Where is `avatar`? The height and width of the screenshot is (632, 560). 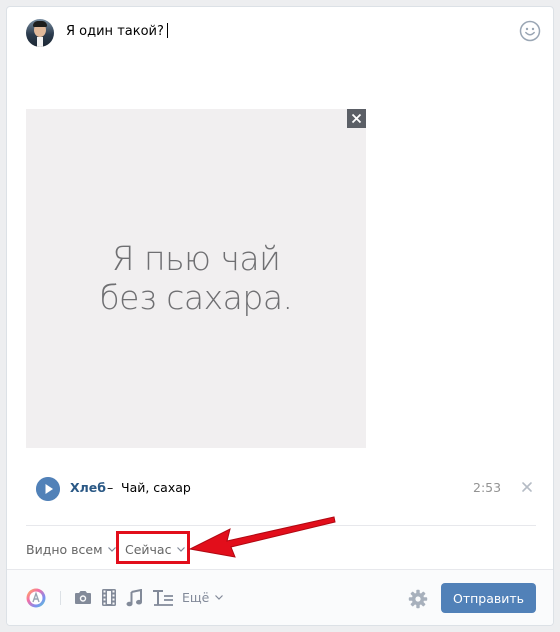
avatar is located at coordinates (40, 33).